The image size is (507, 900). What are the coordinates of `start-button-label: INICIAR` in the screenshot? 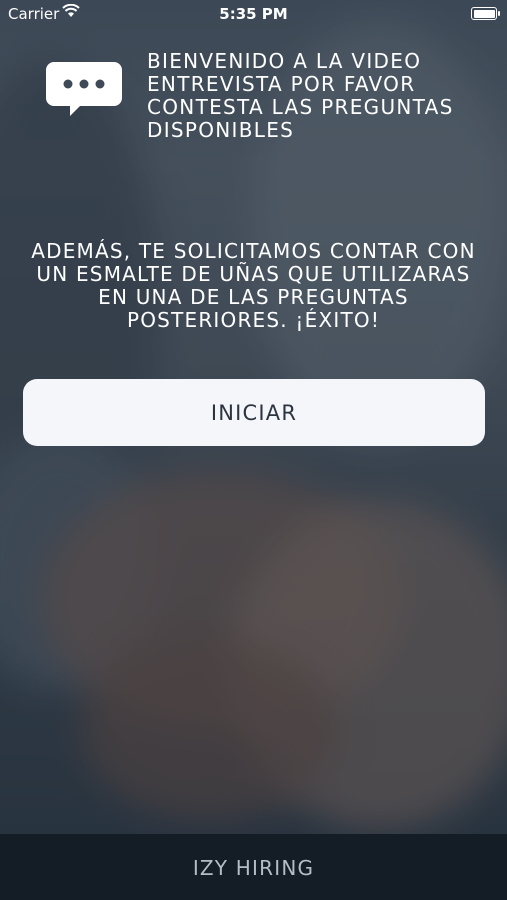 It's located at (254, 412).